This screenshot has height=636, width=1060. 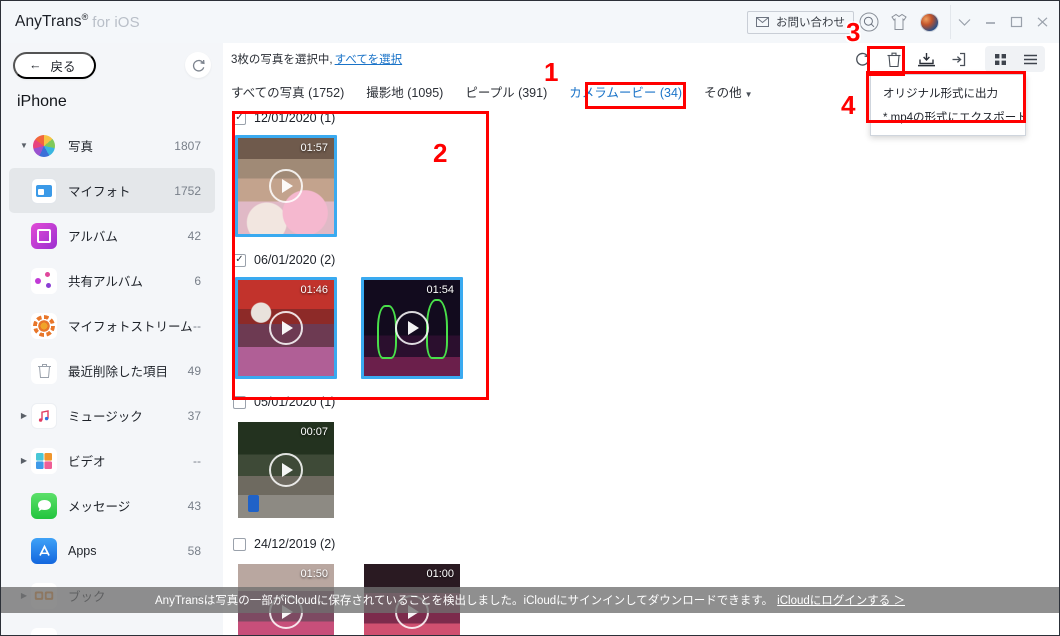 What do you see at coordinates (282, 60) in the screenshot?
I see `selection-count-text: 3枚の写真を選択中,` at bounding box center [282, 60].